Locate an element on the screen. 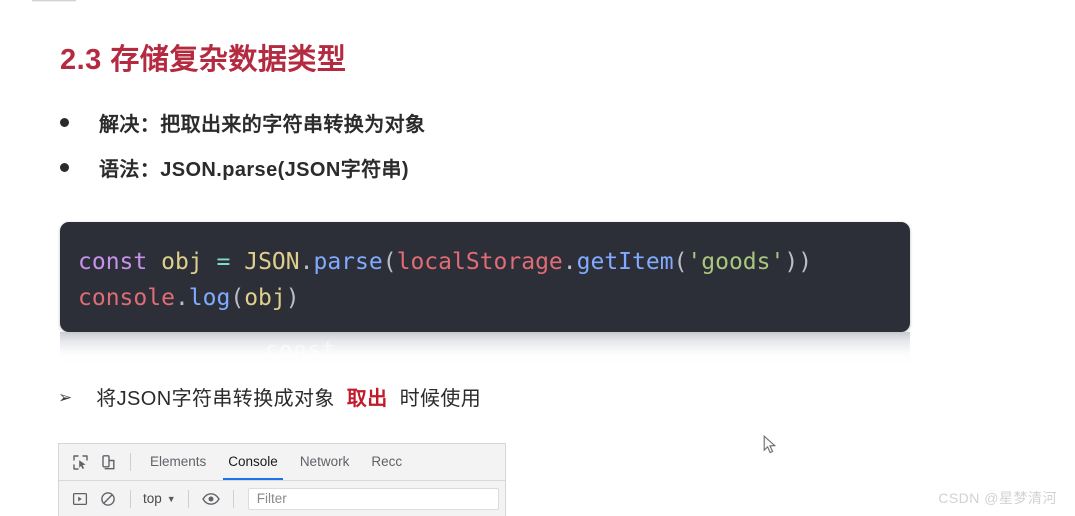  device-toolbar-icon is located at coordinates (108, 462).